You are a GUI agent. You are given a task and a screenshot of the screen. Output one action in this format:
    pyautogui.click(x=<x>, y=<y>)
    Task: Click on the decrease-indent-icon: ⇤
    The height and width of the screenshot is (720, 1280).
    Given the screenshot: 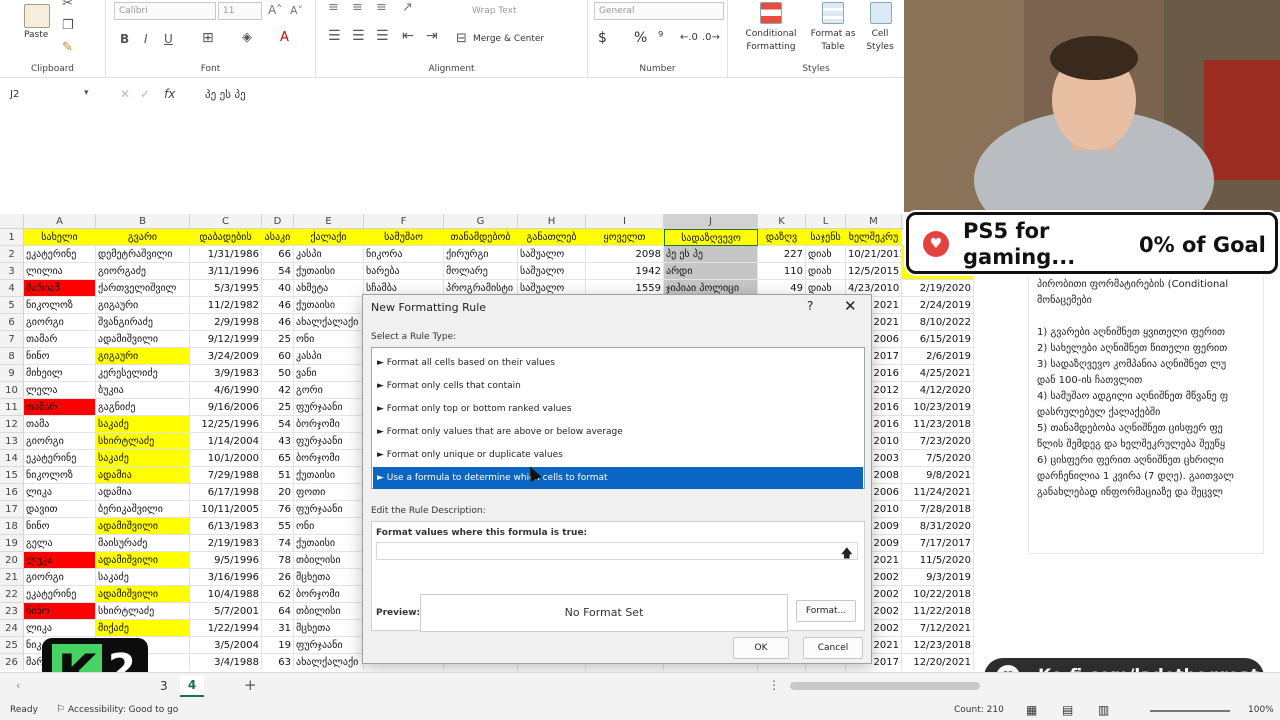 What is the action you would take?
    pyautogui.click(x=408, y=36)
    